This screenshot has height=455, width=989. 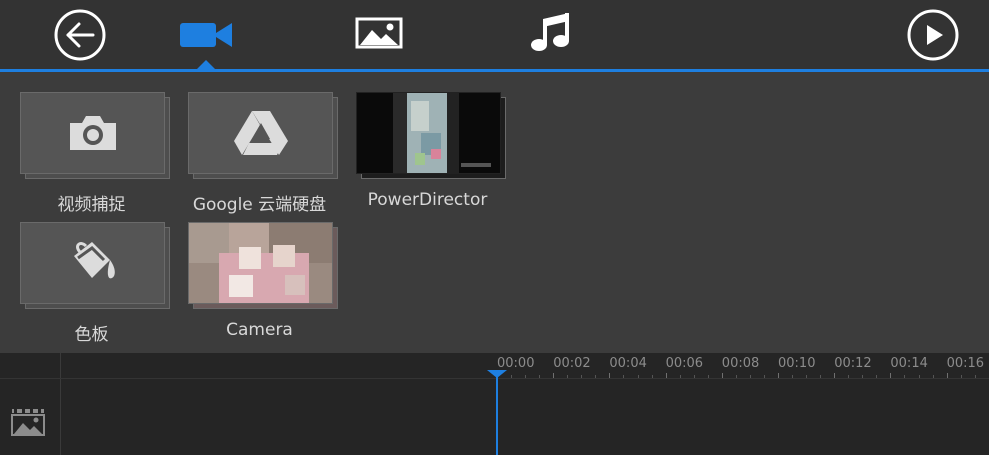 I want to click on camera-icon, so click(x=92, y=133).